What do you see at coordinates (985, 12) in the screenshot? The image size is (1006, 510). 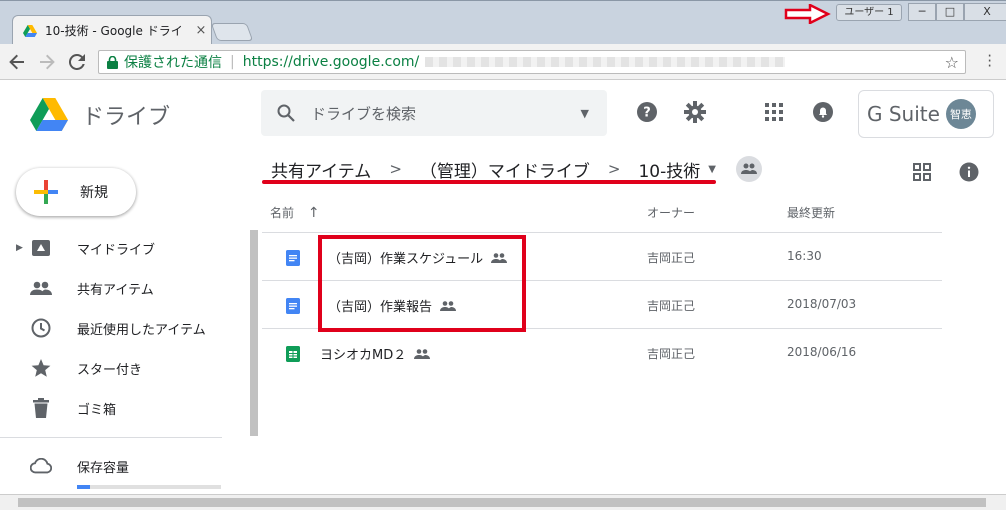 I see `close-window-button: X` at bounding box center [985, 12].